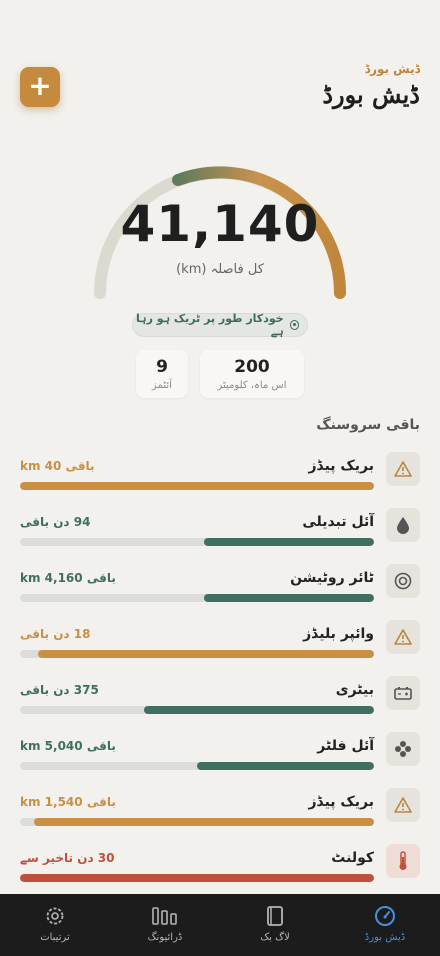 The height and width of the screenshot is (956, 440). What do you see at coordinates (67, 858) in the screenshot?
I see `service-remaining: 30 دن تاخیر سے` at bounding box center [67, 858].